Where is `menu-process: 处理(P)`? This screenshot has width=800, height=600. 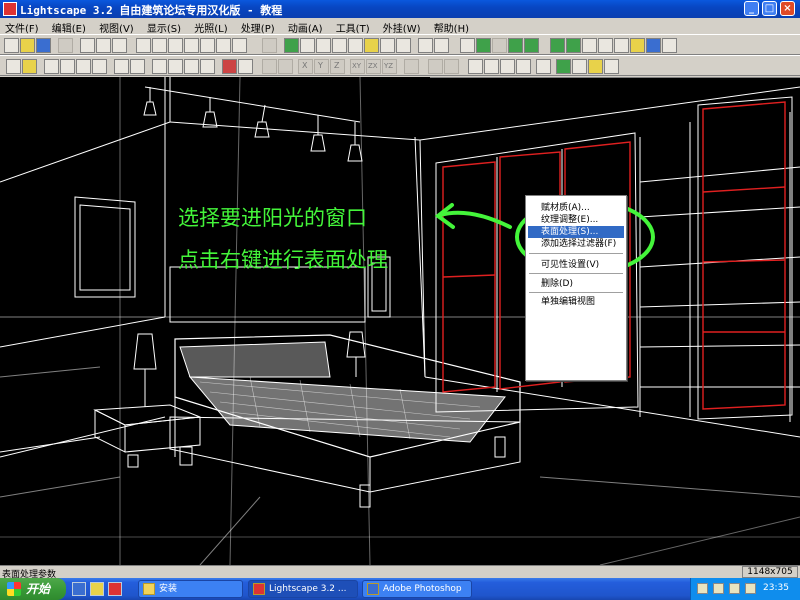
menu-process: 处理(P) is located at coordinates (258, 26).